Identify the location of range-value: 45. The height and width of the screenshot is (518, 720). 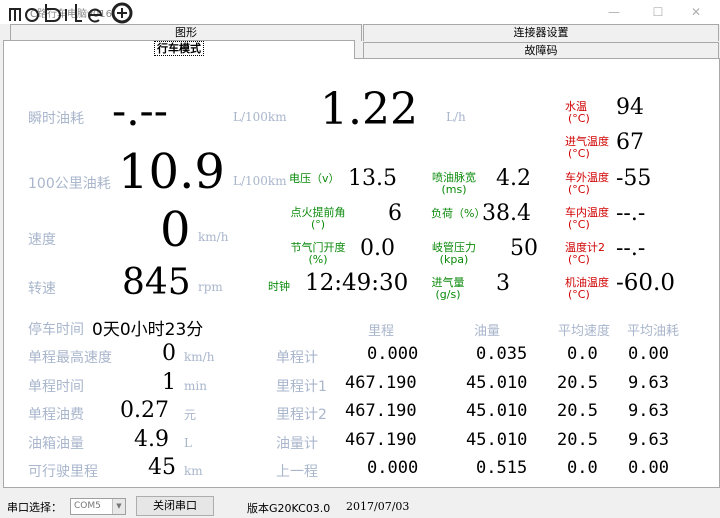
(162, 467).